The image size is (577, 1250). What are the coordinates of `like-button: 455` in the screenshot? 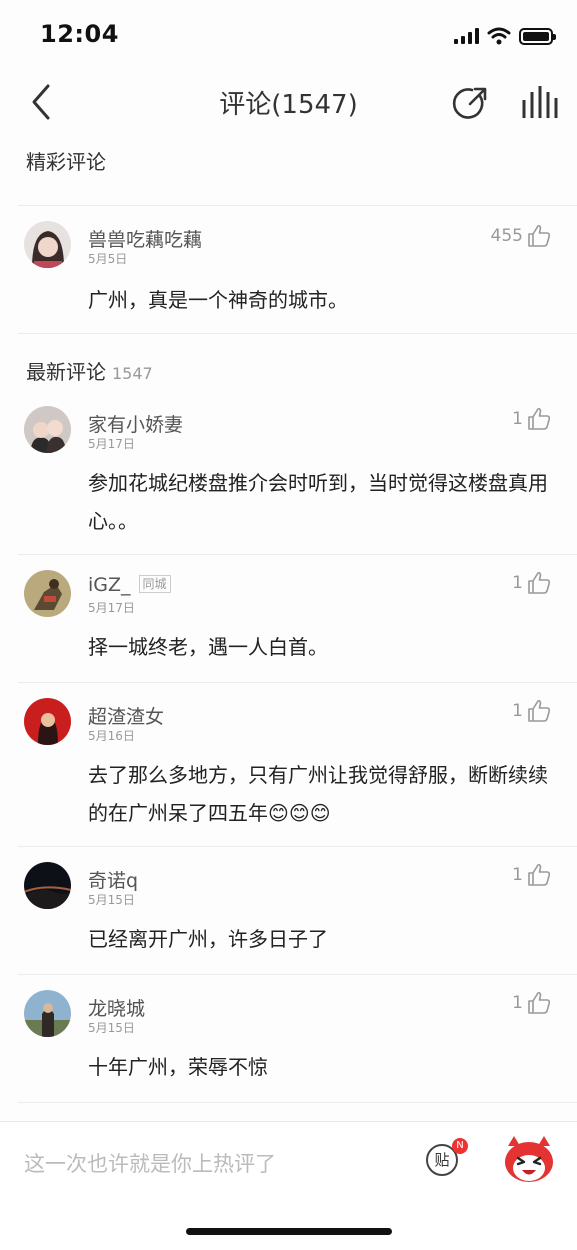 It's located at (521, 236).